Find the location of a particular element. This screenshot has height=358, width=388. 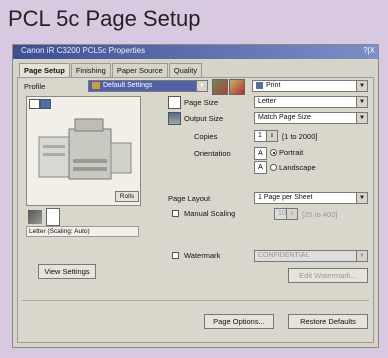

output-size-value: Match Page Size is located at coordinates (284, 117).